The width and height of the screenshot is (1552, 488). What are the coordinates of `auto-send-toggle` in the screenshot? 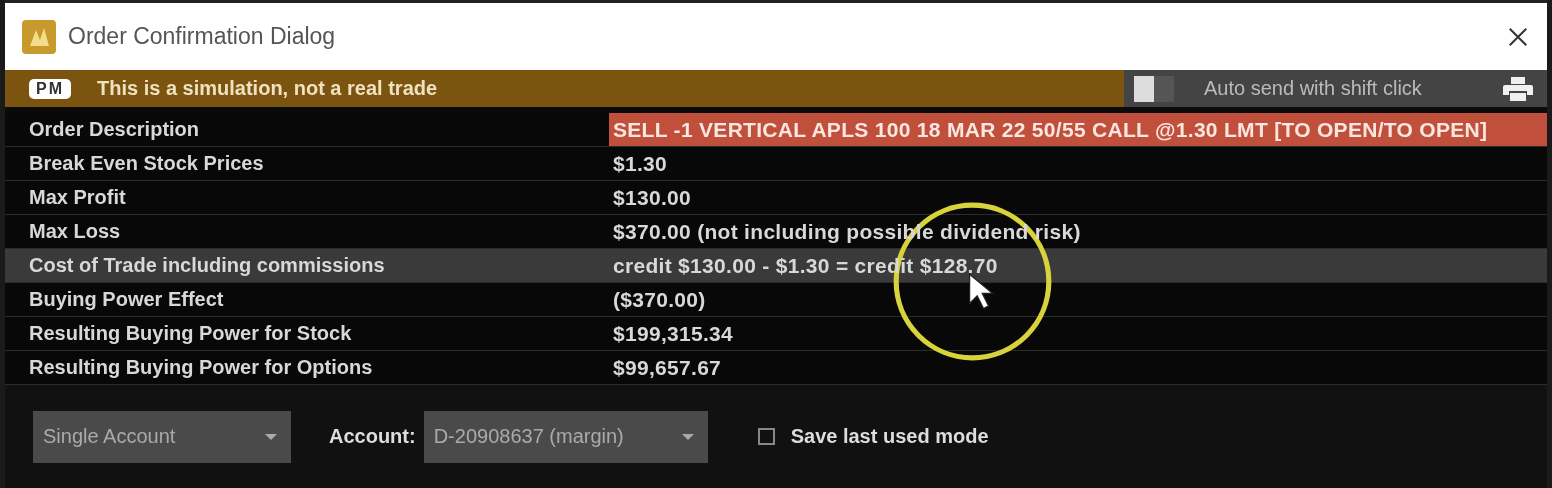 It's located at (1154, 88).